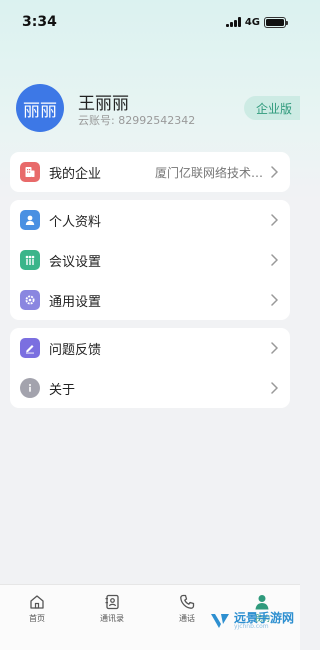  Describe the element at coordinates (62, 390) in the screenshot. I see `about-label: 关于` at that location.